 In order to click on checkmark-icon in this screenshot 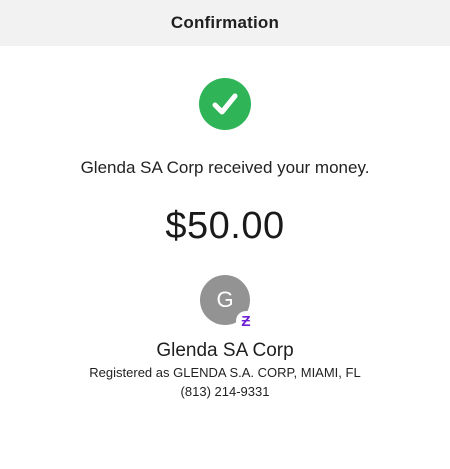, I will do `click(225, 104)`.